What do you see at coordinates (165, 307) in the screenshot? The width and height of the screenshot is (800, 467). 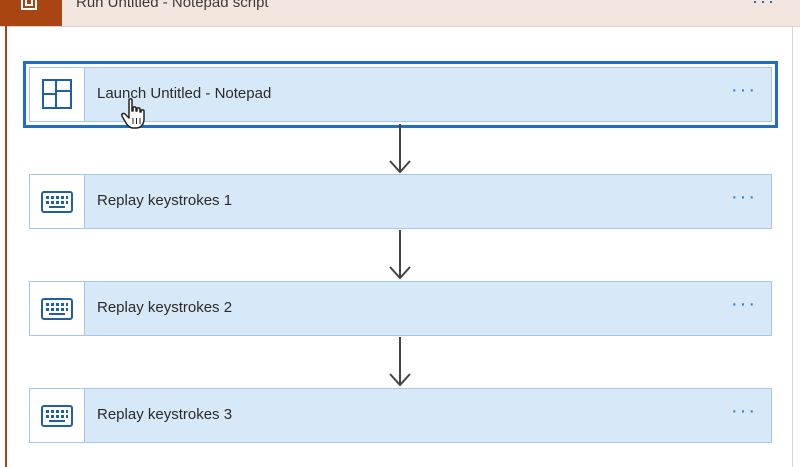 I see `step-label: Replay keystrokes 2` at bounding box center [165, 307].